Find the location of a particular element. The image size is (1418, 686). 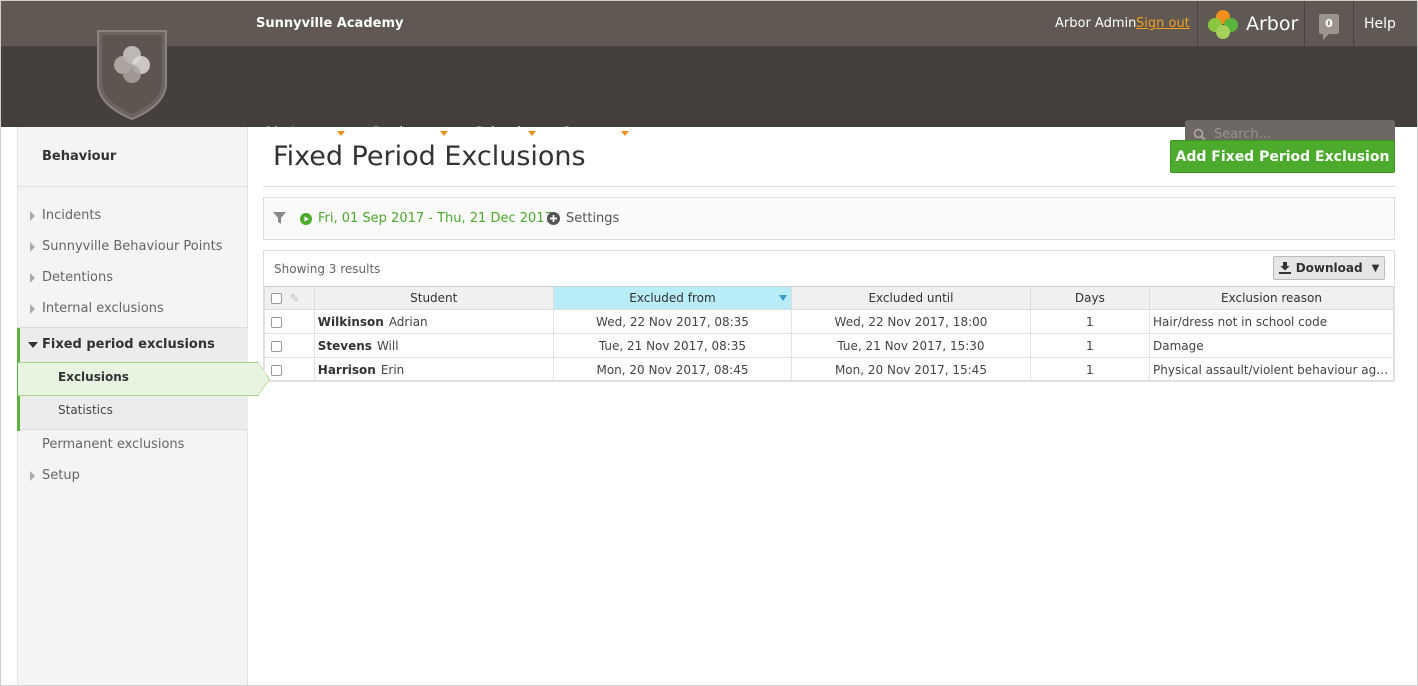

nav-label: School is located at coordinates (497, 133).